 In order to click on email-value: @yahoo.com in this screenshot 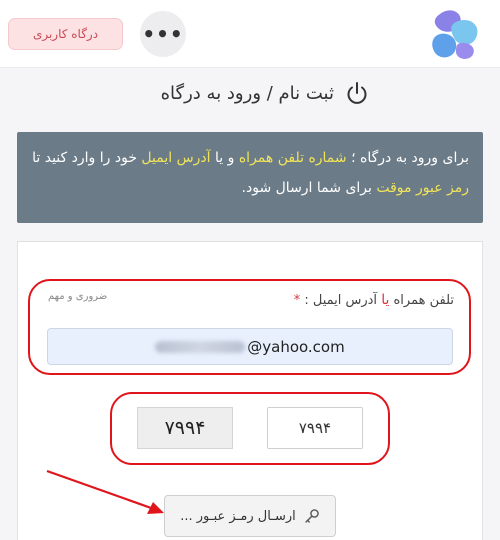, I will do `click(296, 346)`.